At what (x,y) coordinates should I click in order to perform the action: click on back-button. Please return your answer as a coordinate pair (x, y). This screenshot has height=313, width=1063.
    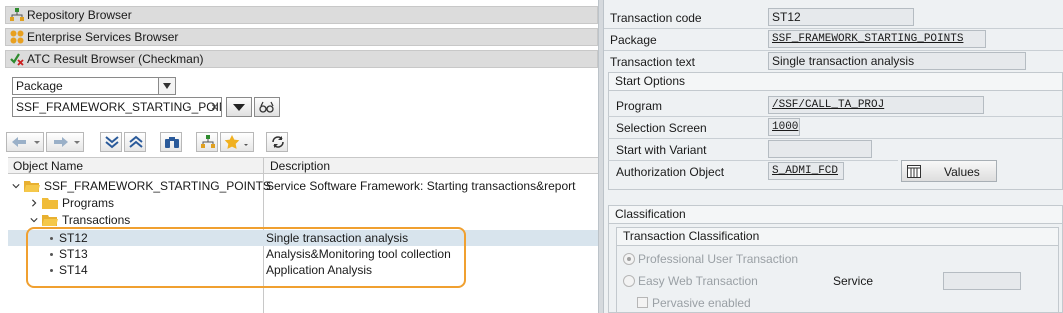
    Looking at the image, I should click on (25, 142).